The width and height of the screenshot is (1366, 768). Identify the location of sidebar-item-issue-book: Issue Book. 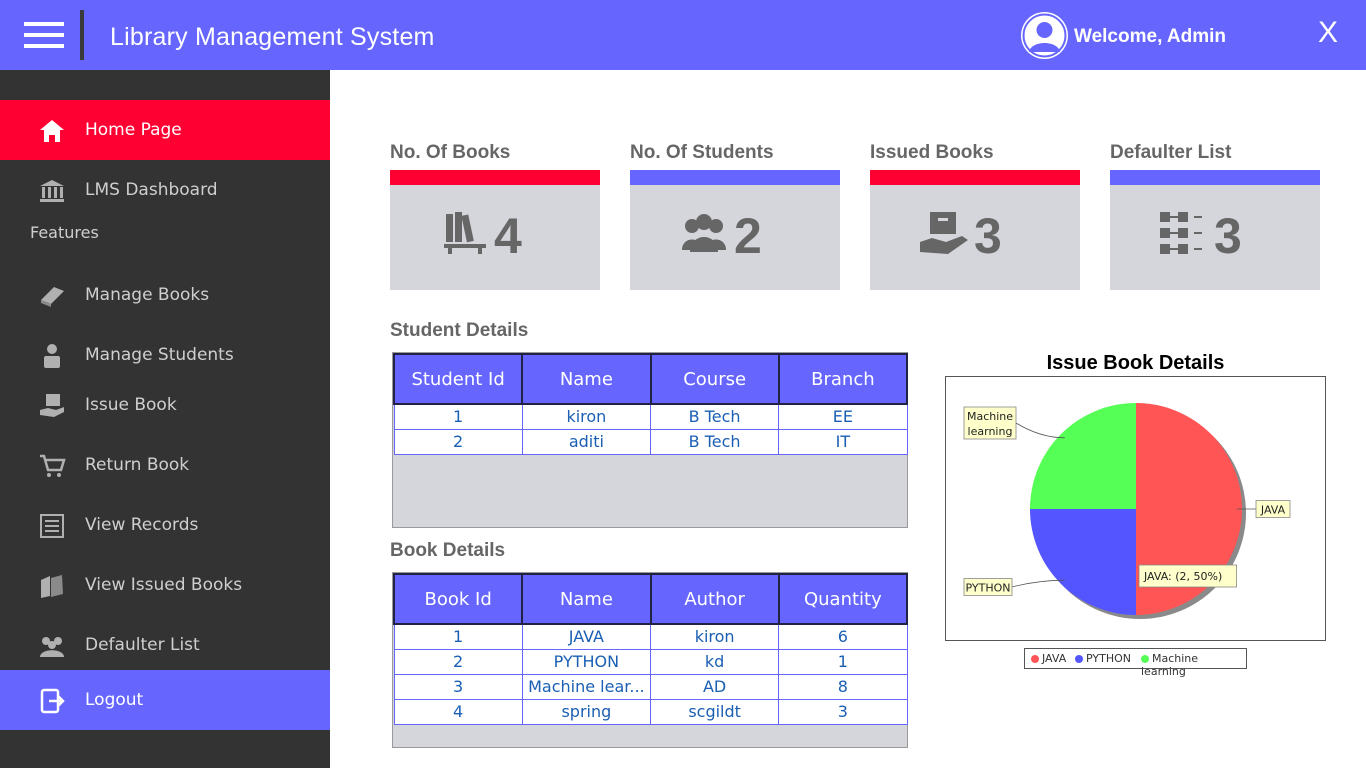
(165, 405).